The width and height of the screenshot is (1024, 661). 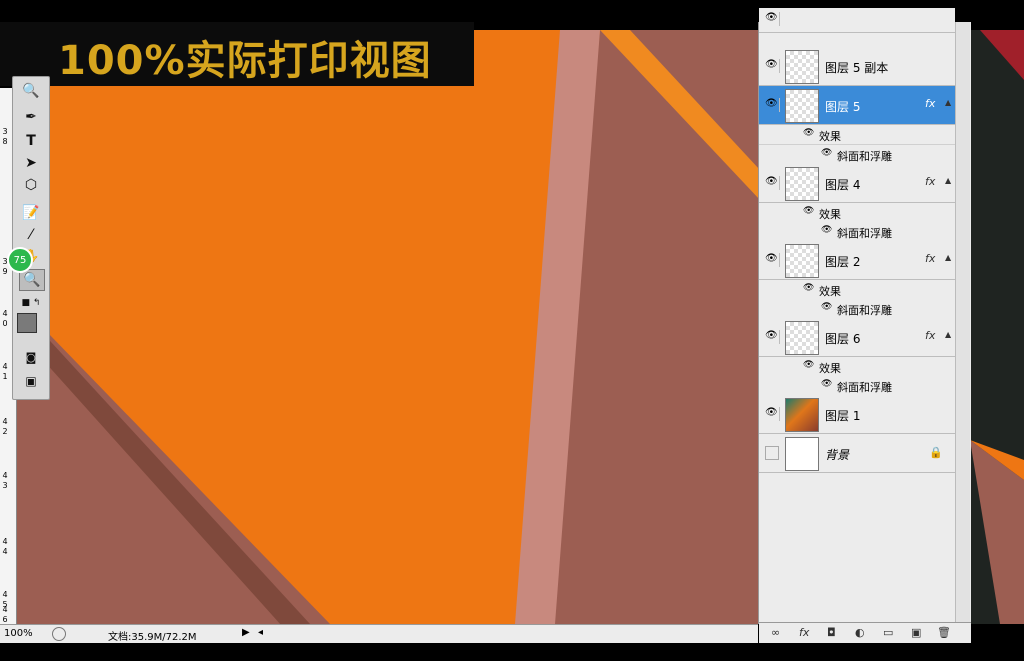 What do you see at coordinates (27, 323) in the screenshot?
I see `foreground-color-swatch` at bounding box center [27, 323].